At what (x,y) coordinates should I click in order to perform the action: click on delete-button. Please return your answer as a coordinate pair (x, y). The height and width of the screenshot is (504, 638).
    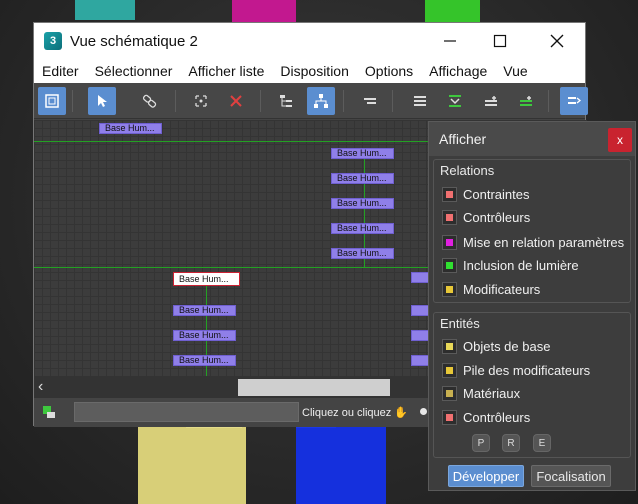
    Looking at the image, I should click on (236, 101).